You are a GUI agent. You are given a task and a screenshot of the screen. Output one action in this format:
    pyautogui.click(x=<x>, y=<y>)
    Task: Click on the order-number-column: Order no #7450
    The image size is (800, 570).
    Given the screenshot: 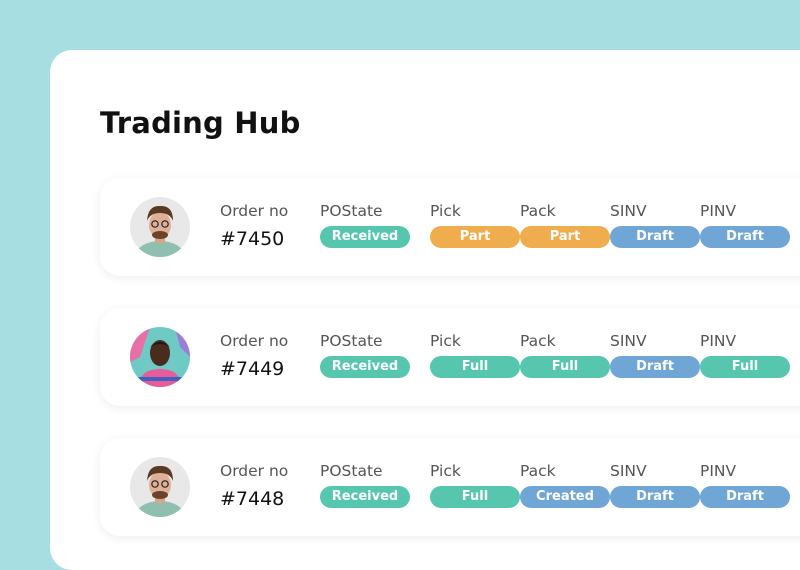 What is the action you would take?
    pyautogui.click(x=254, y=226)
    